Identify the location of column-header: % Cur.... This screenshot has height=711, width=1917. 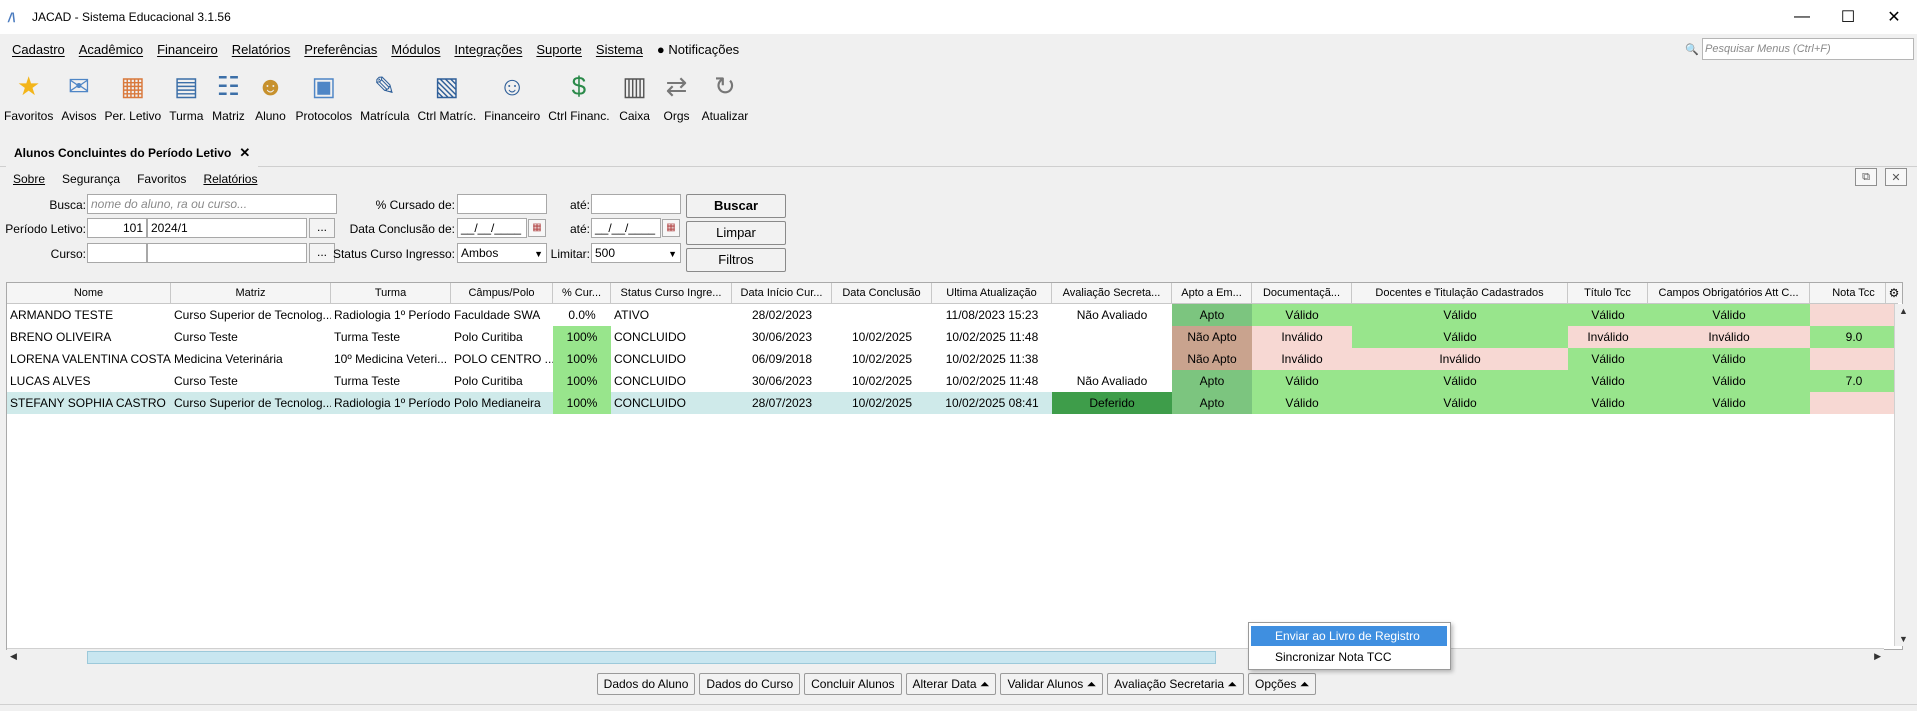
(582, 293).